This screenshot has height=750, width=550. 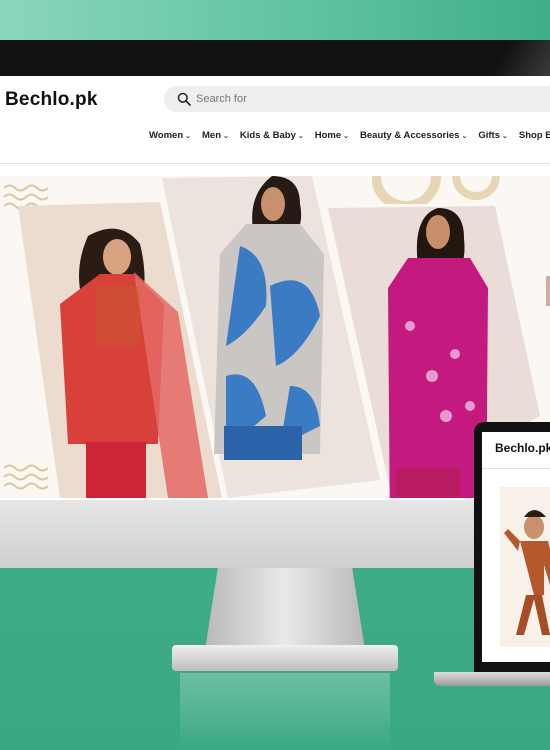 I want to click on stand-reflection, so click(x=285, y=711).